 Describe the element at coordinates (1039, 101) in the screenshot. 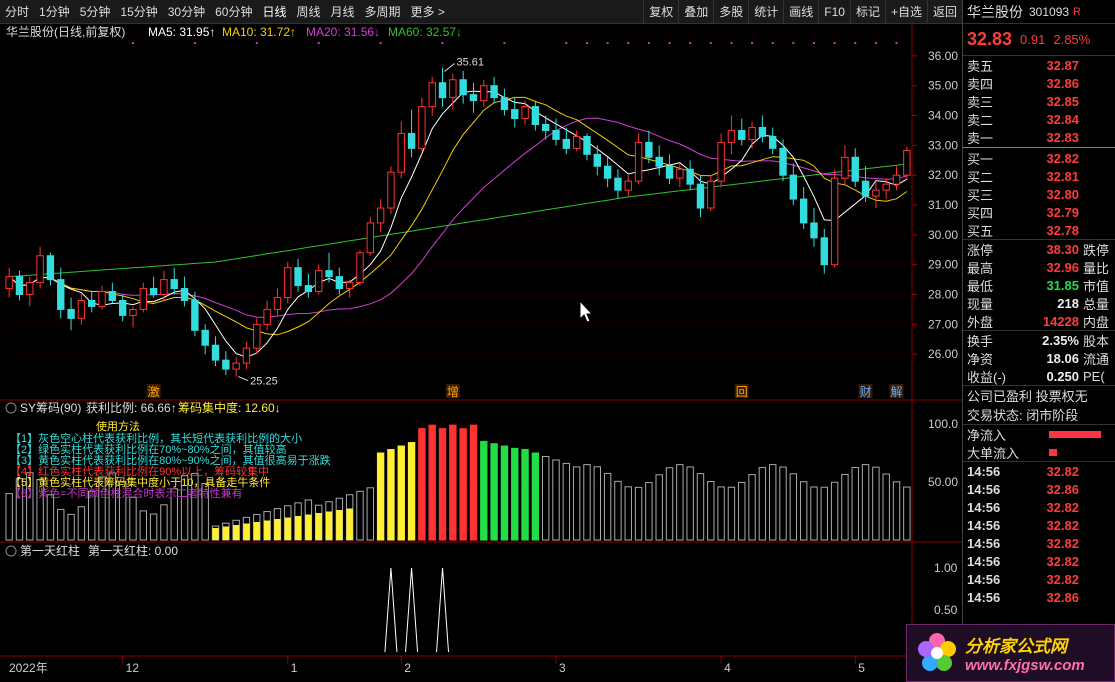

I see `asks-row: 卖三 32.85` at that location.